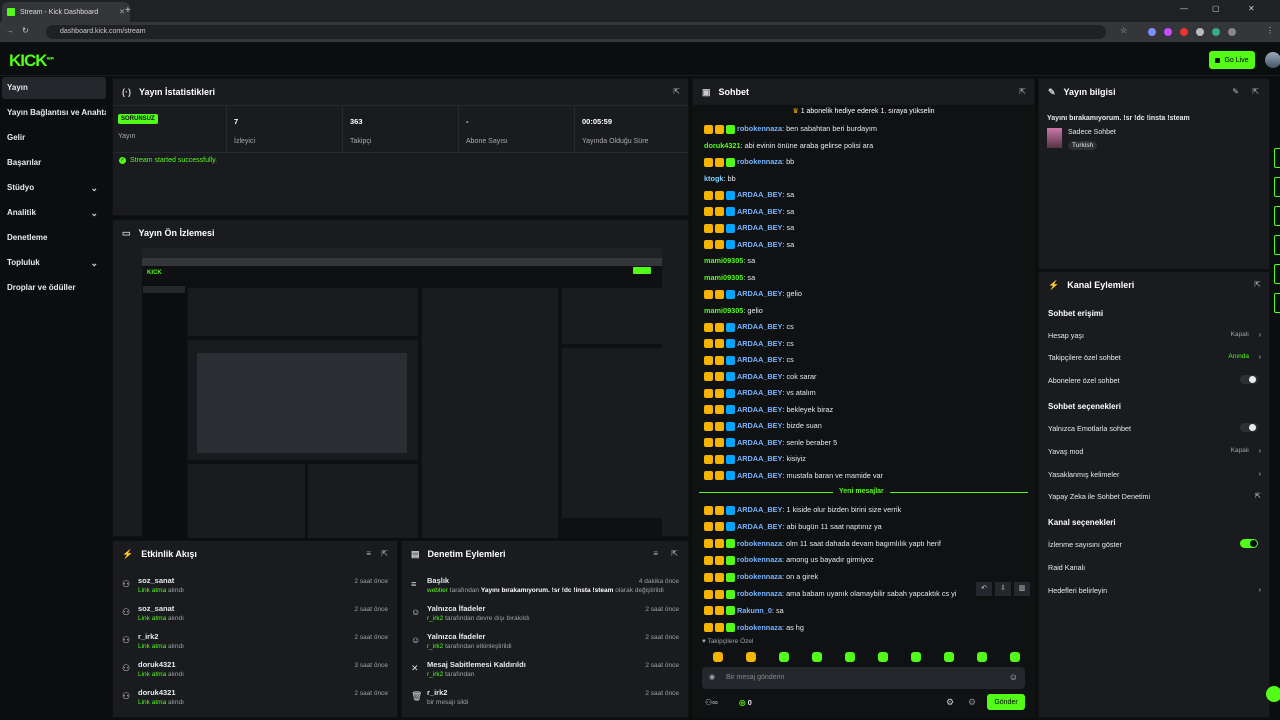 Image resolution: width=1280 pixels, height=720 pixels. I want to click on subscribers-only-toggle, so click(1249, 379).